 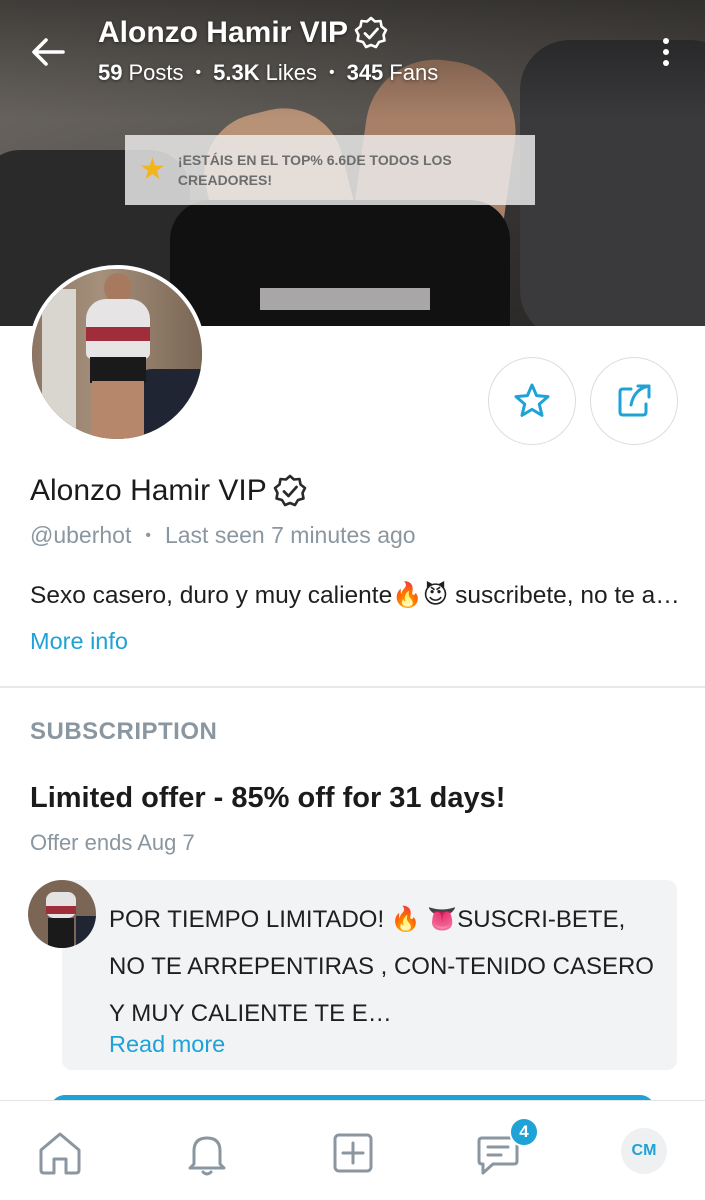 I want to click on profile-handle: @uberhot, so click(x=81, y=535).